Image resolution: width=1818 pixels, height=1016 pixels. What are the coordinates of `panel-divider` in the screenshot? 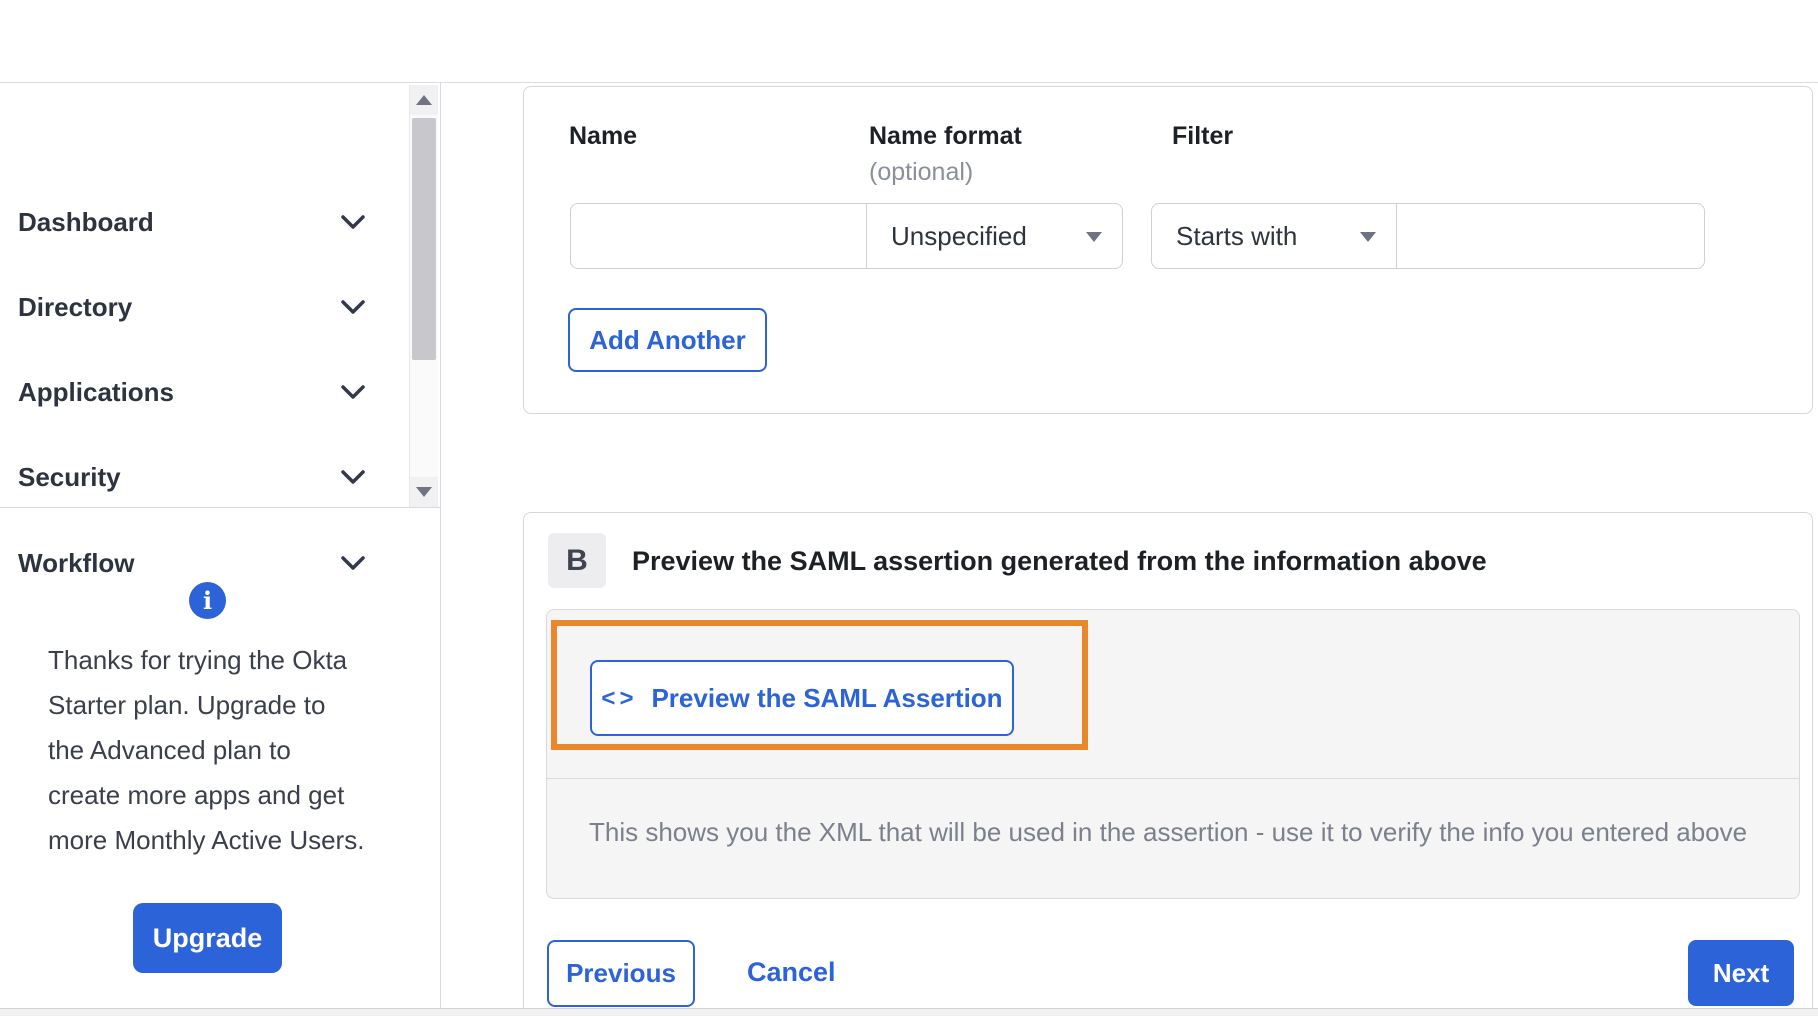 It's located at (1173, 778).